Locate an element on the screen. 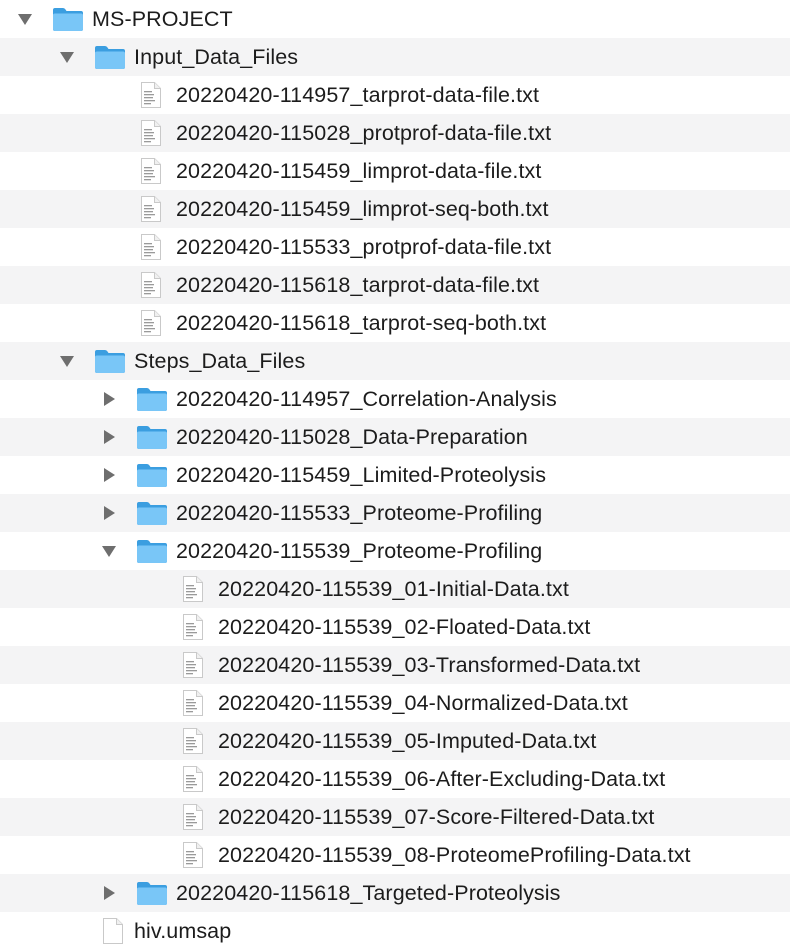  file-name: 20220420-114957_tarprot-data-file.txt is located at coordinates (358, 95).